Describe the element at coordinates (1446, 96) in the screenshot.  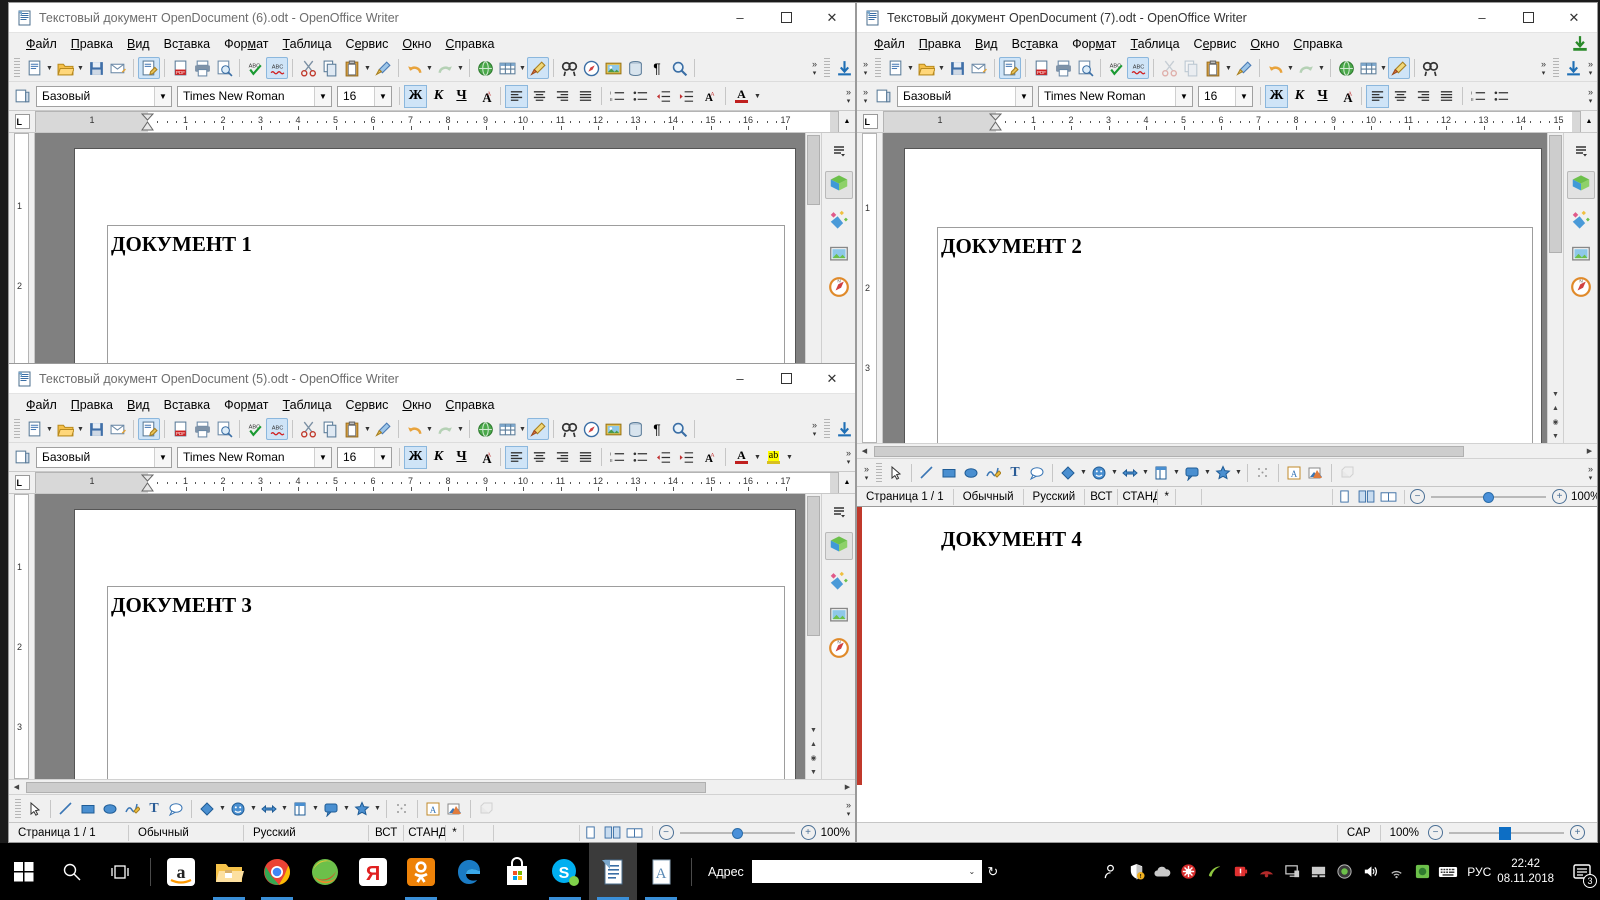
I see `align-justify-button` at that location.